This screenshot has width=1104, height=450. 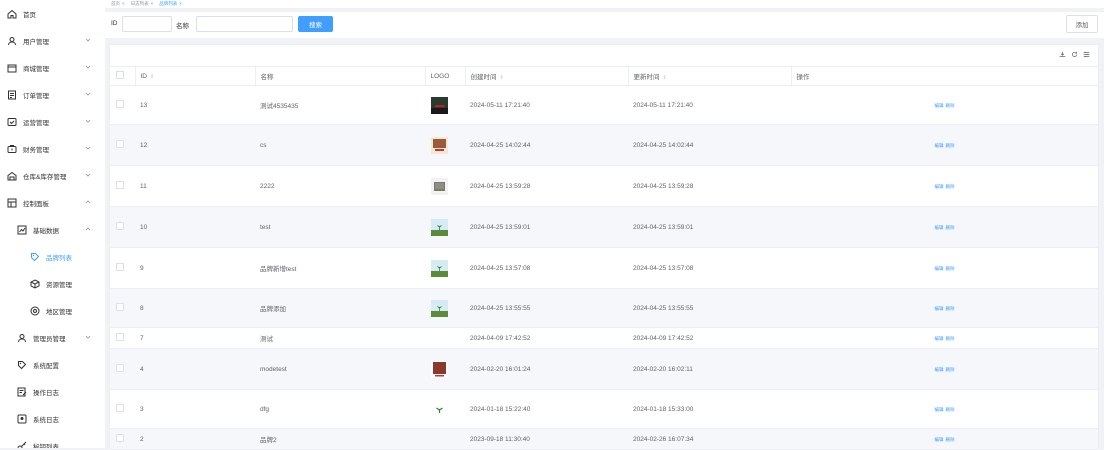 I want to click on operation-icon, so click(x=12, y=122).